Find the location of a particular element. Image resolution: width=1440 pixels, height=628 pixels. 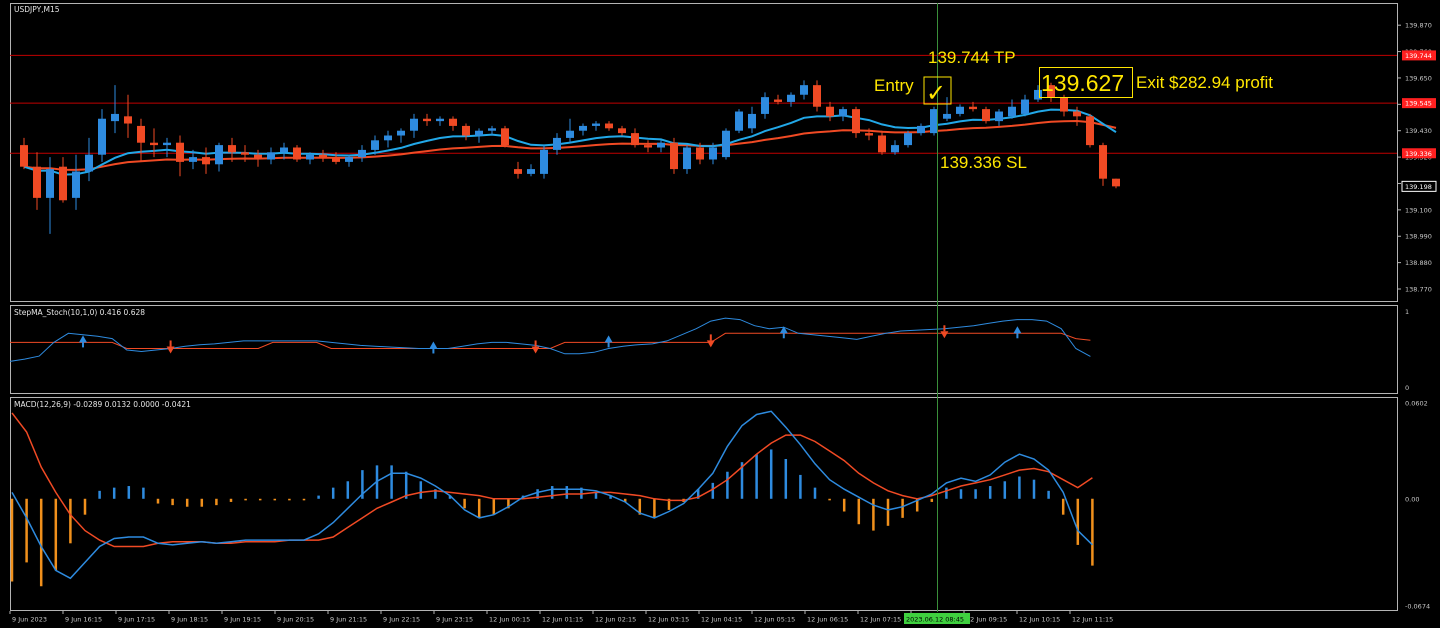

time-axis-label: 9 Jun 18:15 is located at coordinates (189, 620).